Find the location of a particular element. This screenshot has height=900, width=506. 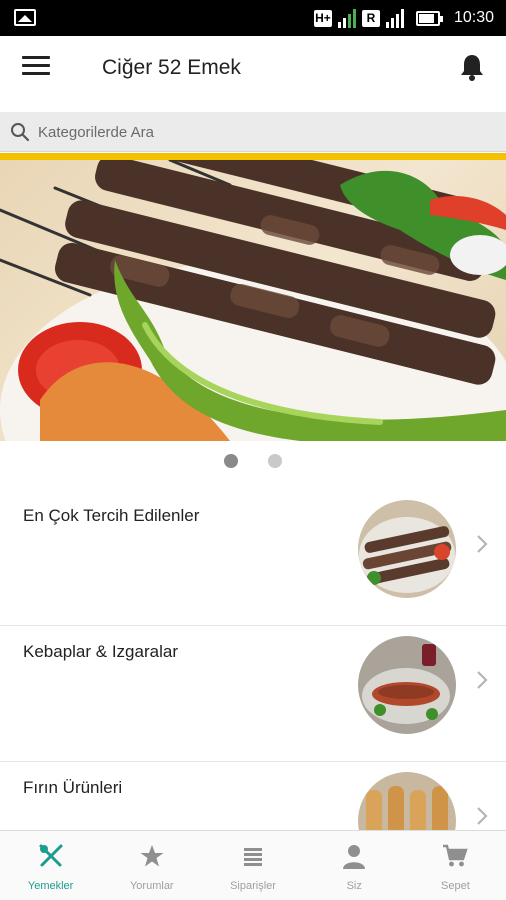

app-title: Ciğer 52 Emek is located at coordinates (171, 67).